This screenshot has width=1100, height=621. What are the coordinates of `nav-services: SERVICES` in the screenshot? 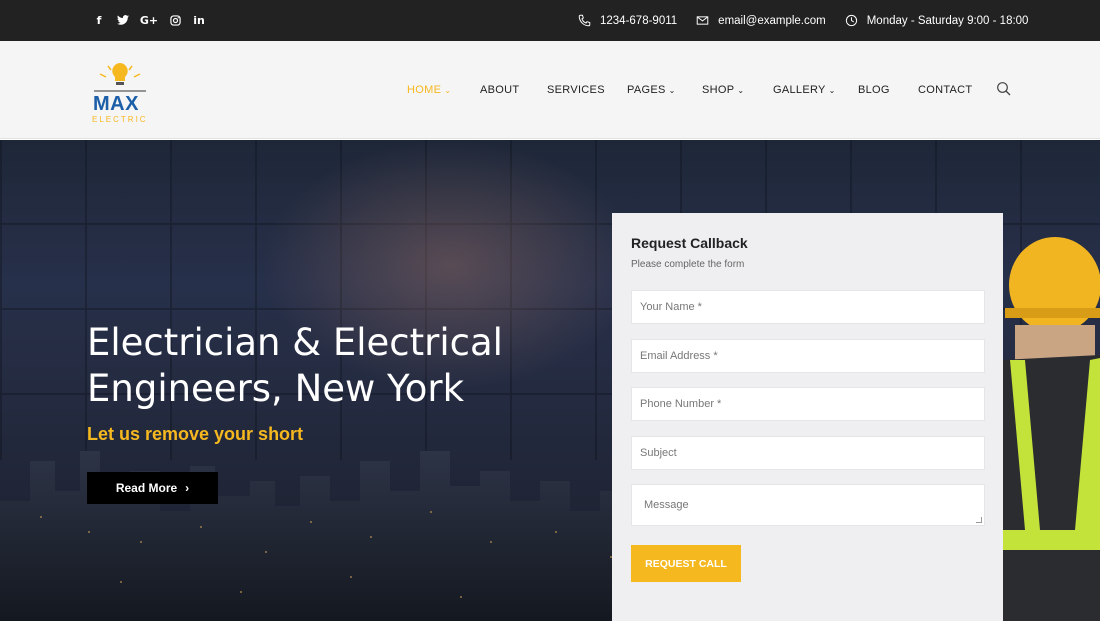 It's located at (576, 90).